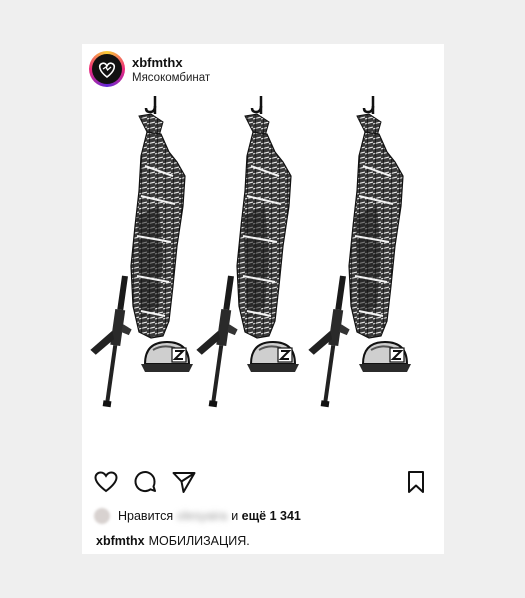  Describe the element at coordinates (199, 541) in the screenshot. I see `caption-text: МОБИЛИЗАЦИЯ.` at that location.